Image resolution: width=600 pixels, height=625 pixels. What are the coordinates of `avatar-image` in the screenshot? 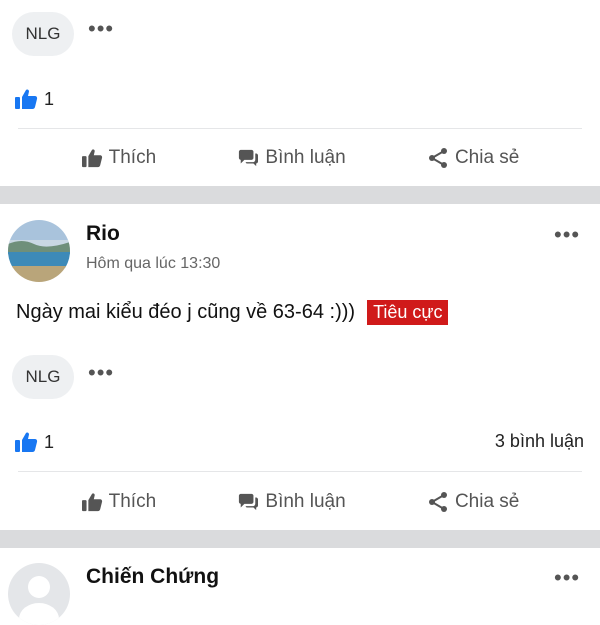 It's located at (39, 251).